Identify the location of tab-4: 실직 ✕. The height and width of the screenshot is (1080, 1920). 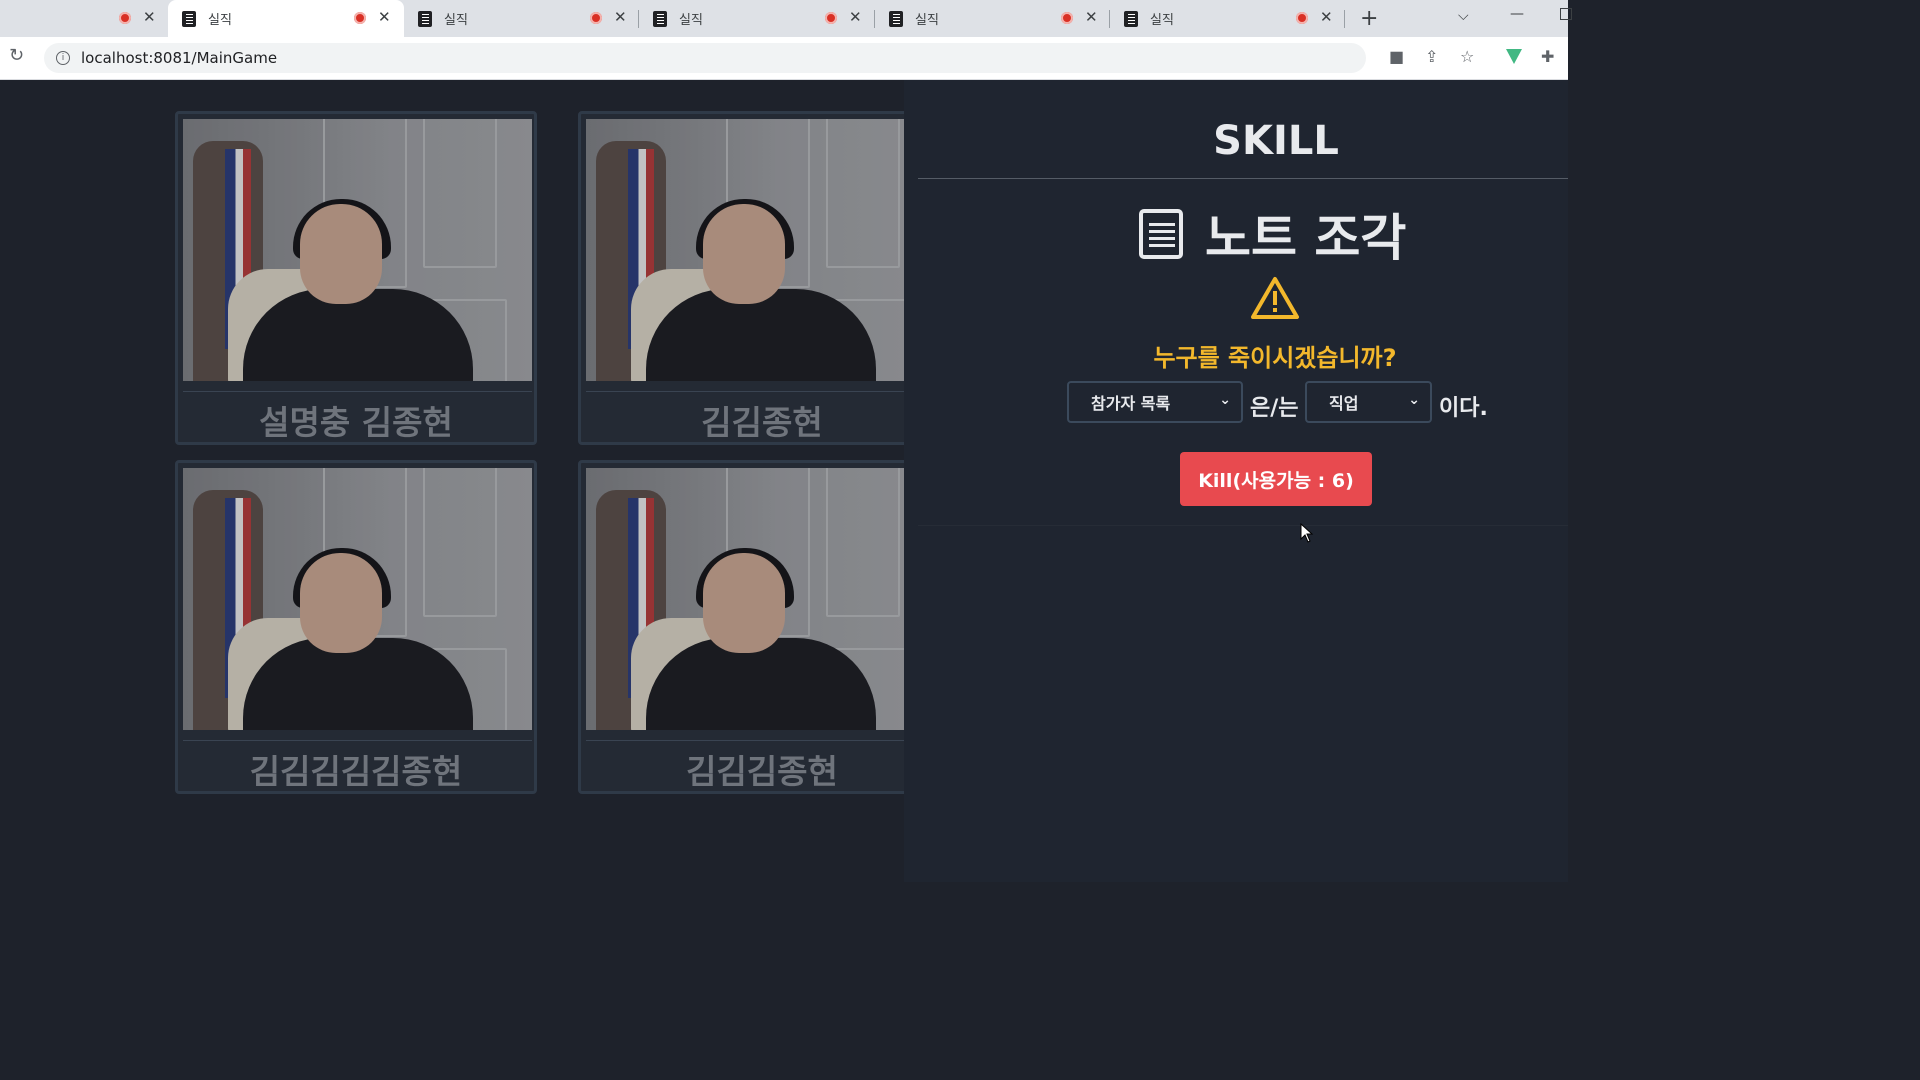
(993, 18).